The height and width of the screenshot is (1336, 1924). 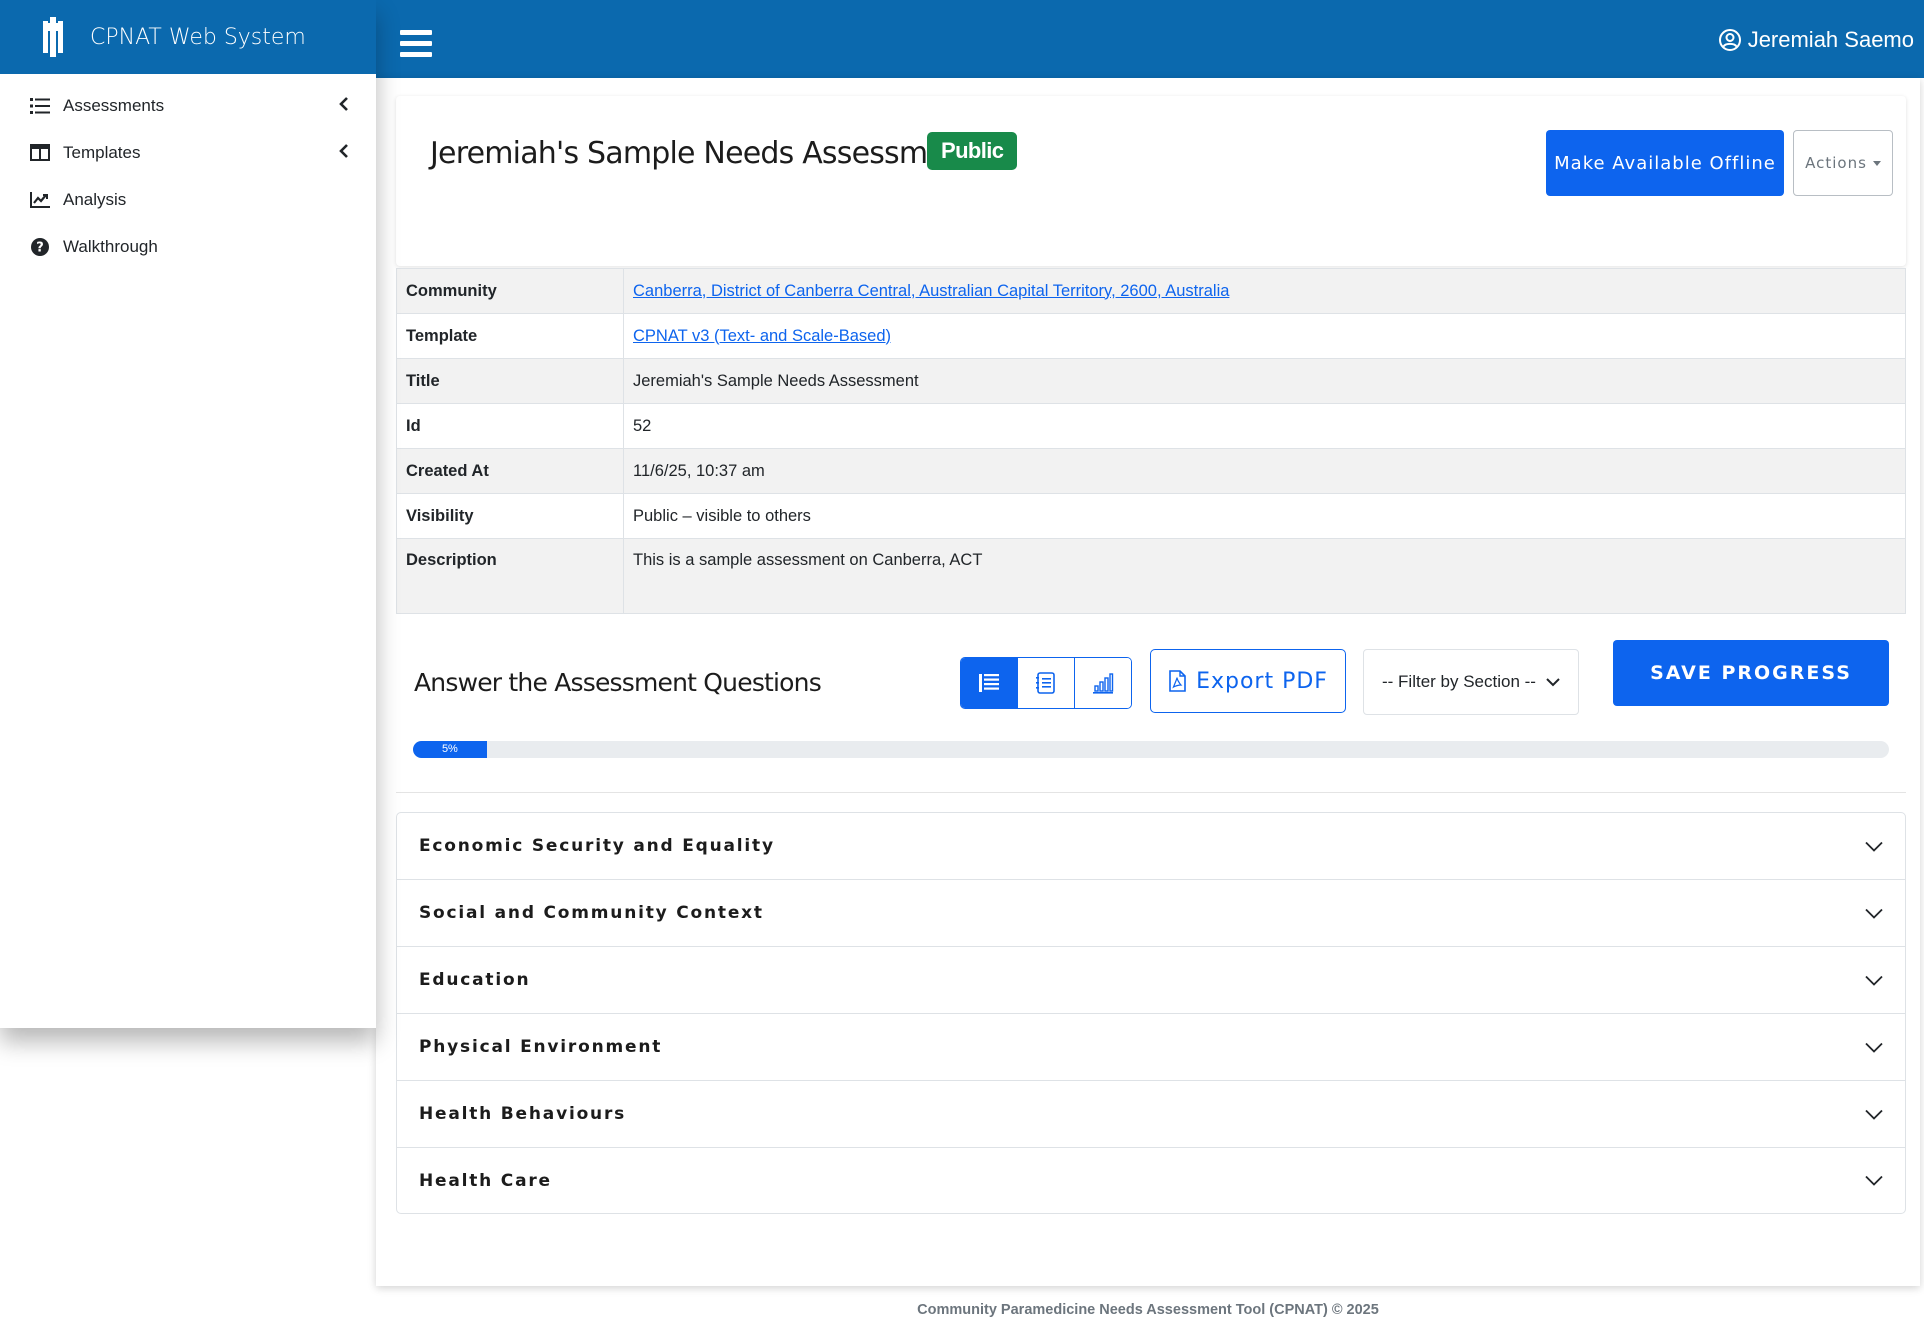 I want to click on detail-value: 52, so click(x=1264, y=426).